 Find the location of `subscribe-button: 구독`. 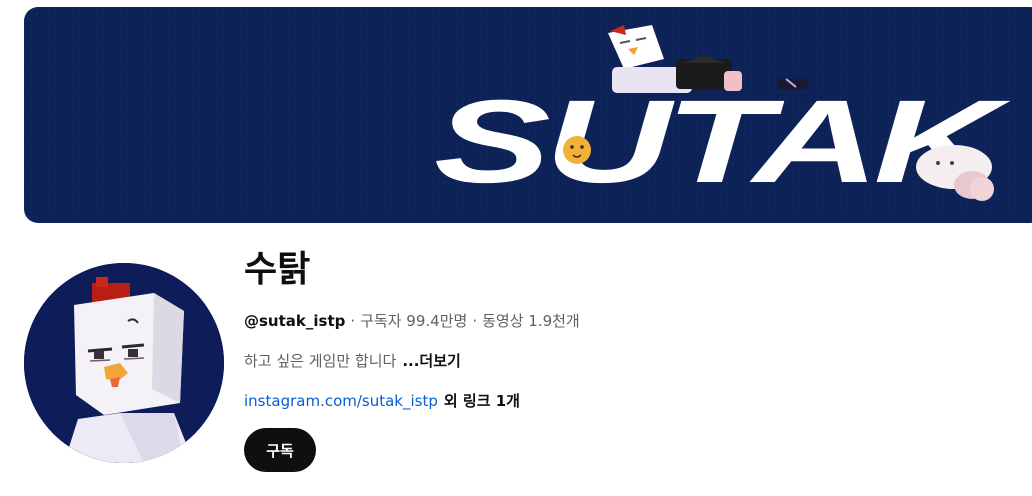

subscribe-button: 구독 is located at coordinates (280, 450).